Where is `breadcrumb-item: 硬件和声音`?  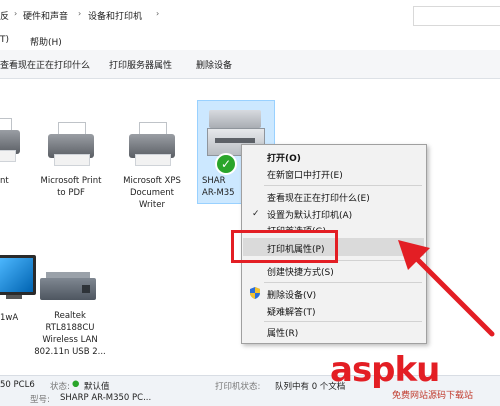 breadcrumb-item: 硬件和声音 is located at coordinates (45, 15).